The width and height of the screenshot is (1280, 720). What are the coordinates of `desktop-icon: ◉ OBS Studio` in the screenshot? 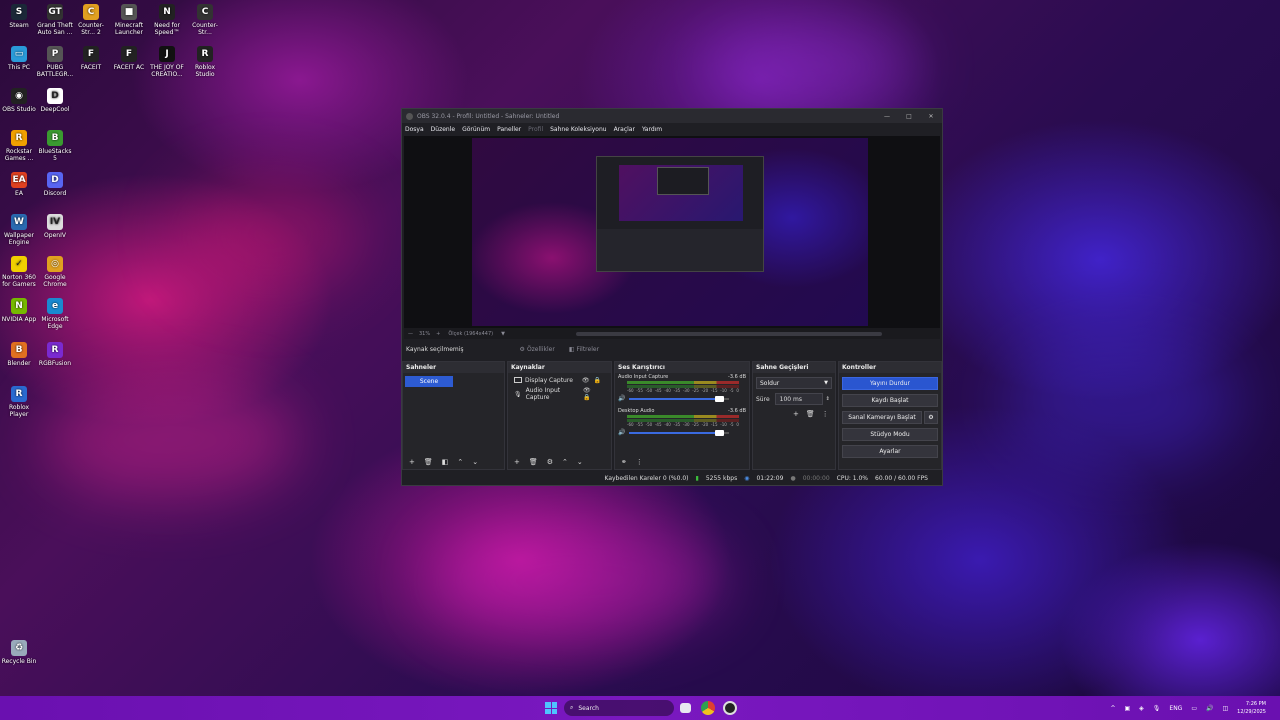 It's located at (19, 100).